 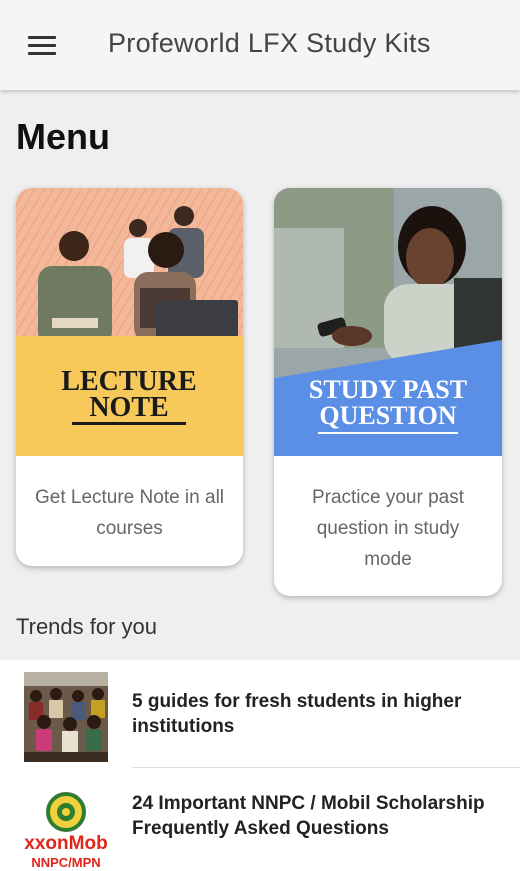 I want to click on lecture-note-image-text-2: NOTE, so click(x=128, y=407).